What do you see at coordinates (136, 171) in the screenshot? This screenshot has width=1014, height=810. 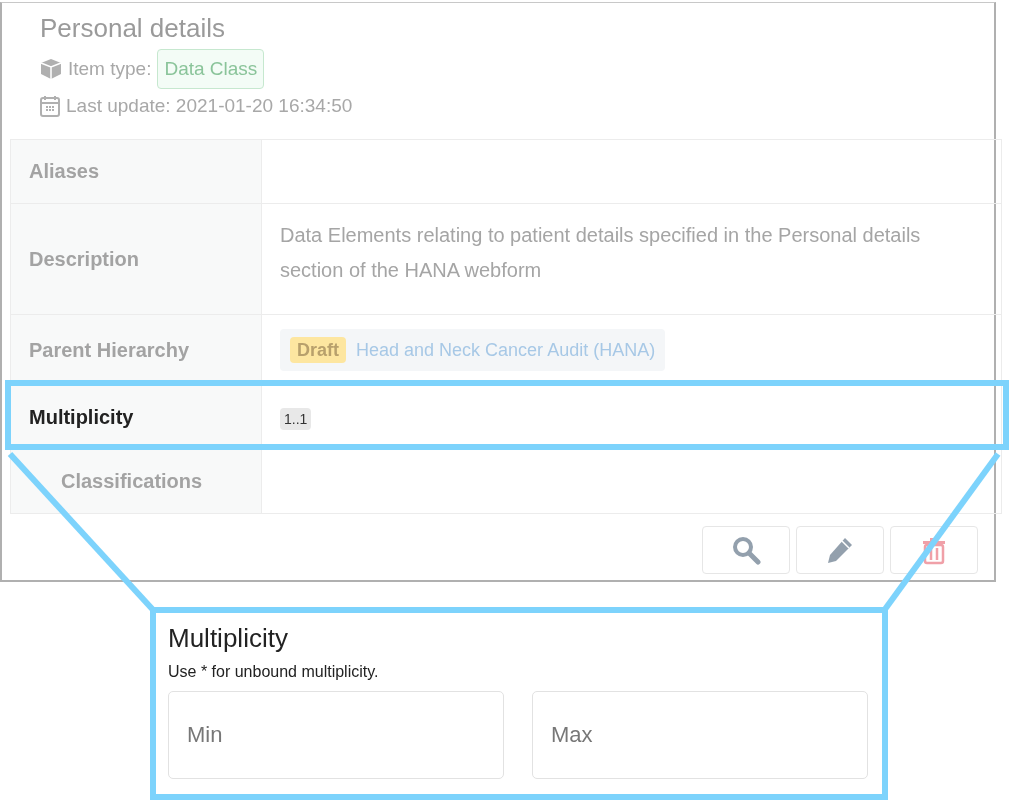 I see `property-label: Aliases` at bounding box center [136, 171].